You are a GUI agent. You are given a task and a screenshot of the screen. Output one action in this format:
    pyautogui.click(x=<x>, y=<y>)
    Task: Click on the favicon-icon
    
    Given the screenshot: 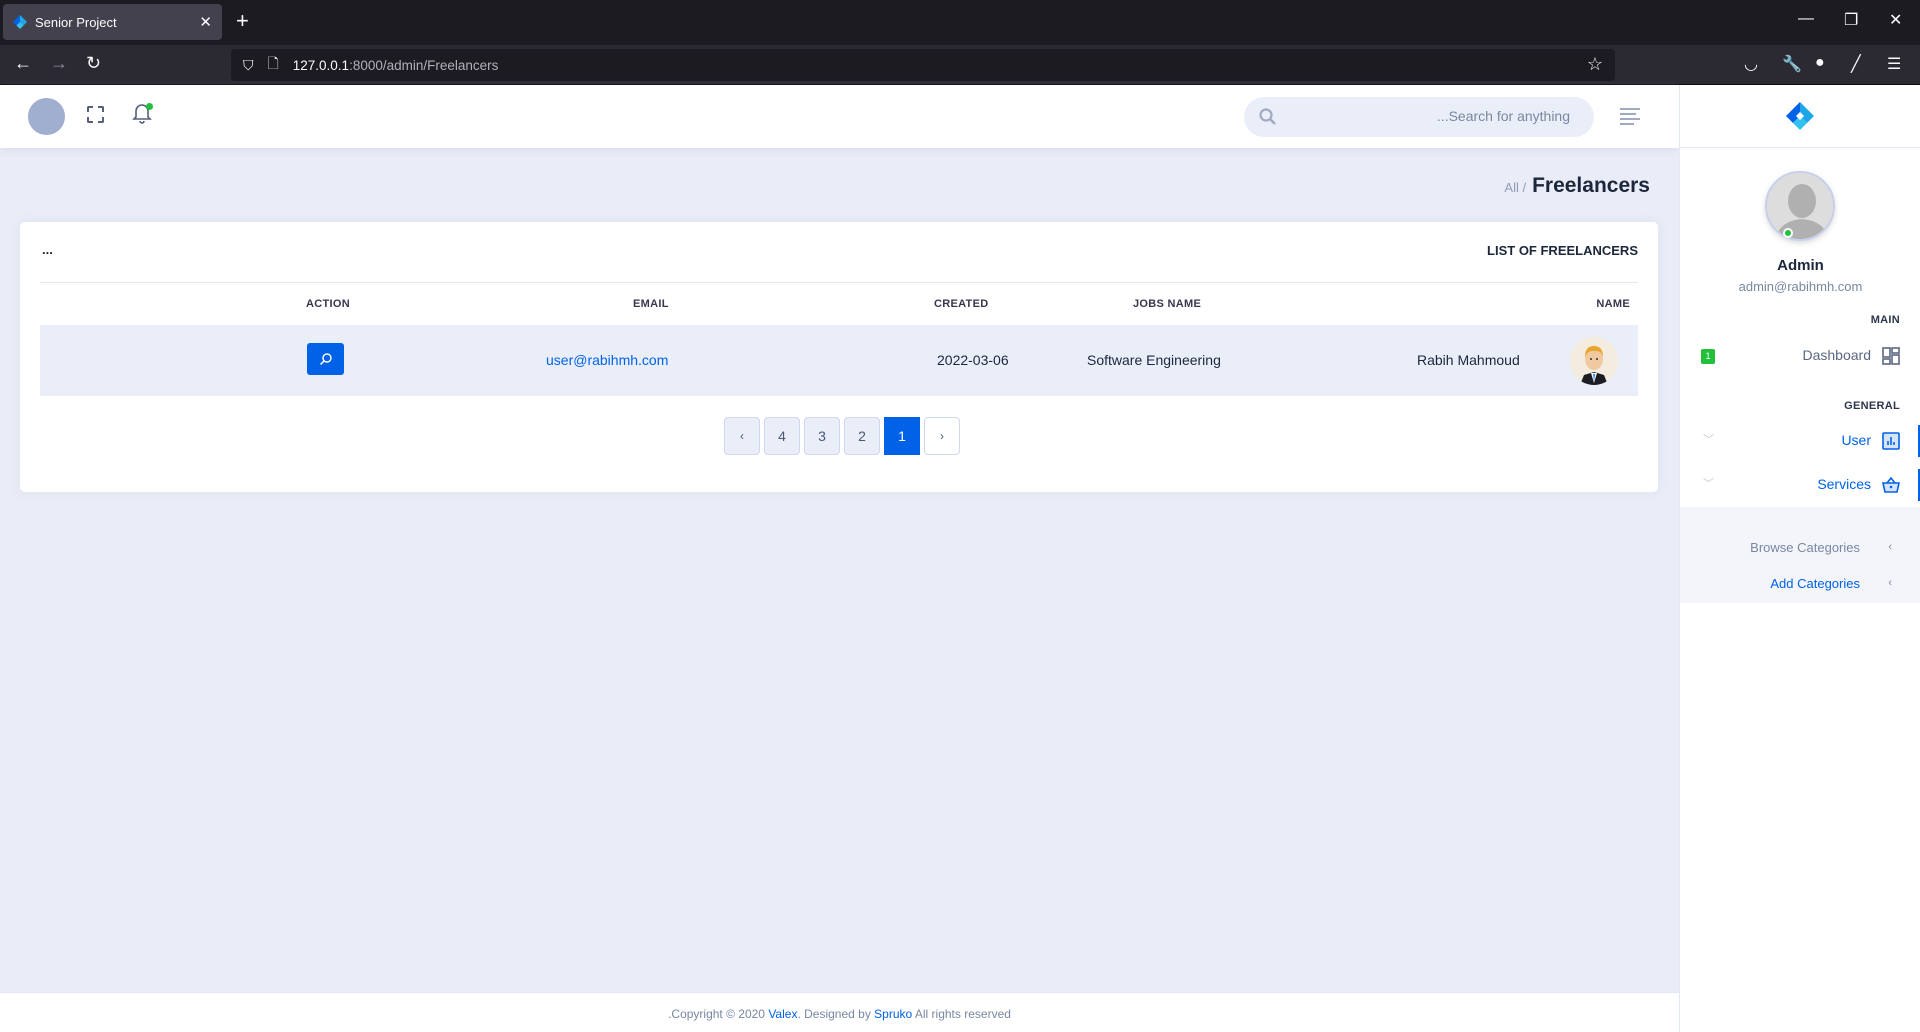 What is the action you would take?
    pyautogui.click(x=20, y=22)
    